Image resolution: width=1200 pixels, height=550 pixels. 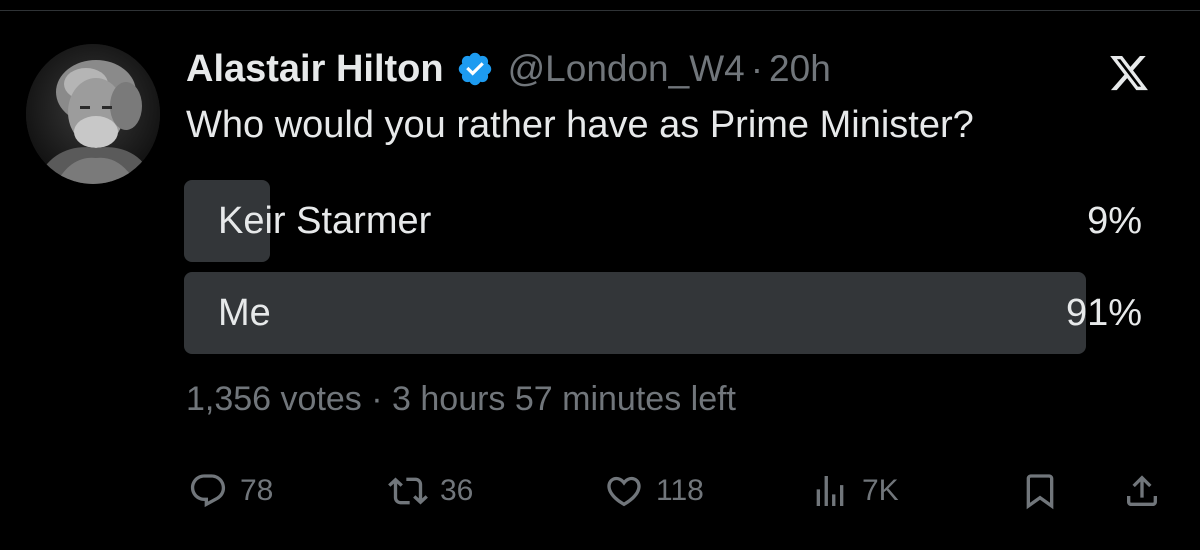 I want to click on avatar-photo, so click(x=93, y=114).